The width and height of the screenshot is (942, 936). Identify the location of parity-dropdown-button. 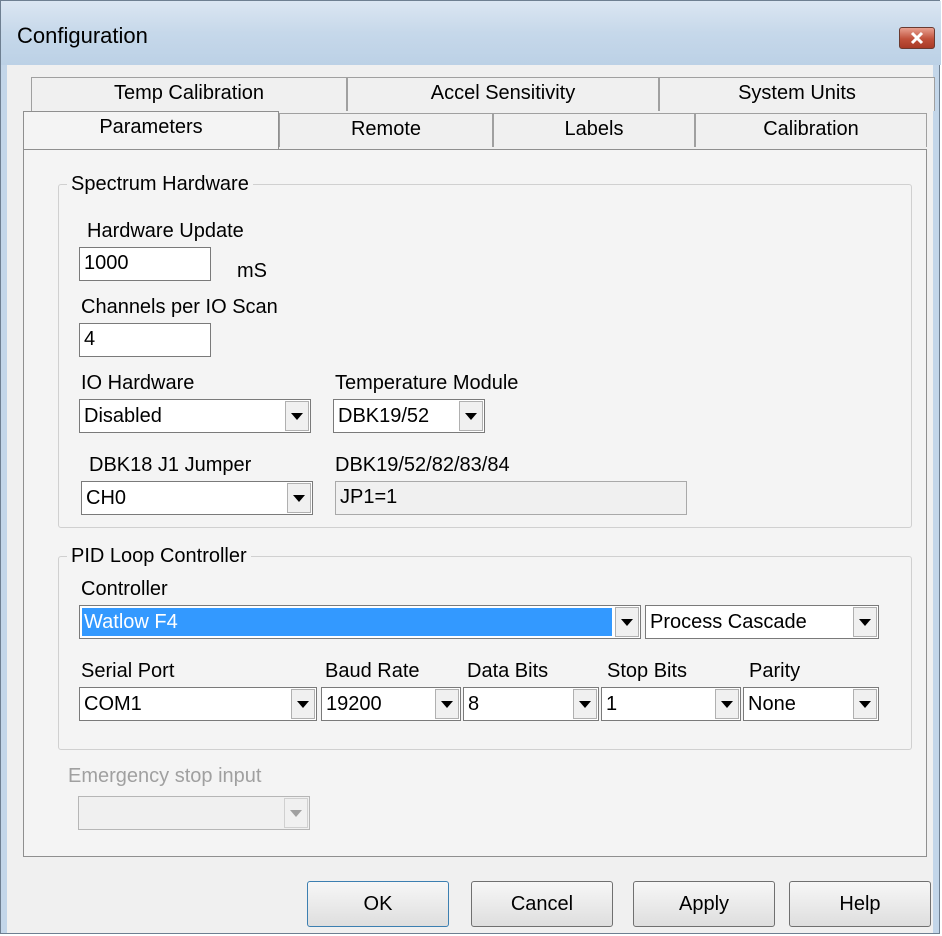
(865, 704).